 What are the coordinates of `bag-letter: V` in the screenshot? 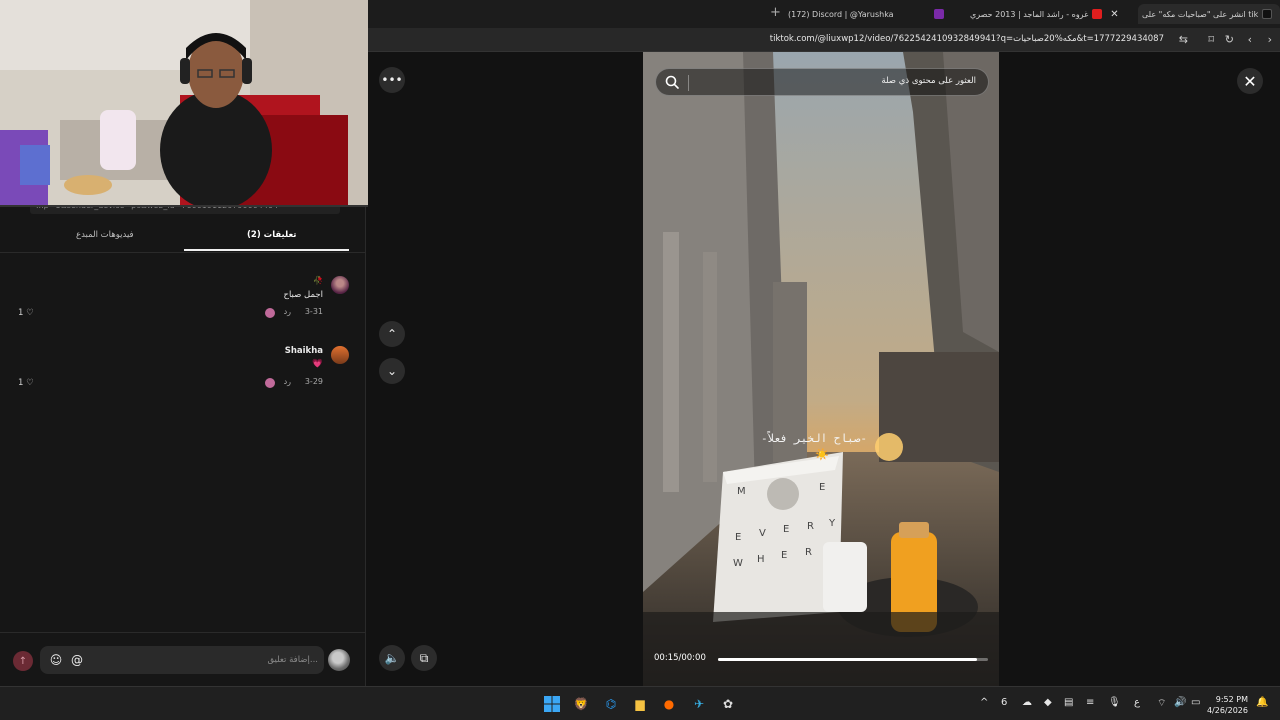 It's located at (762, 533).